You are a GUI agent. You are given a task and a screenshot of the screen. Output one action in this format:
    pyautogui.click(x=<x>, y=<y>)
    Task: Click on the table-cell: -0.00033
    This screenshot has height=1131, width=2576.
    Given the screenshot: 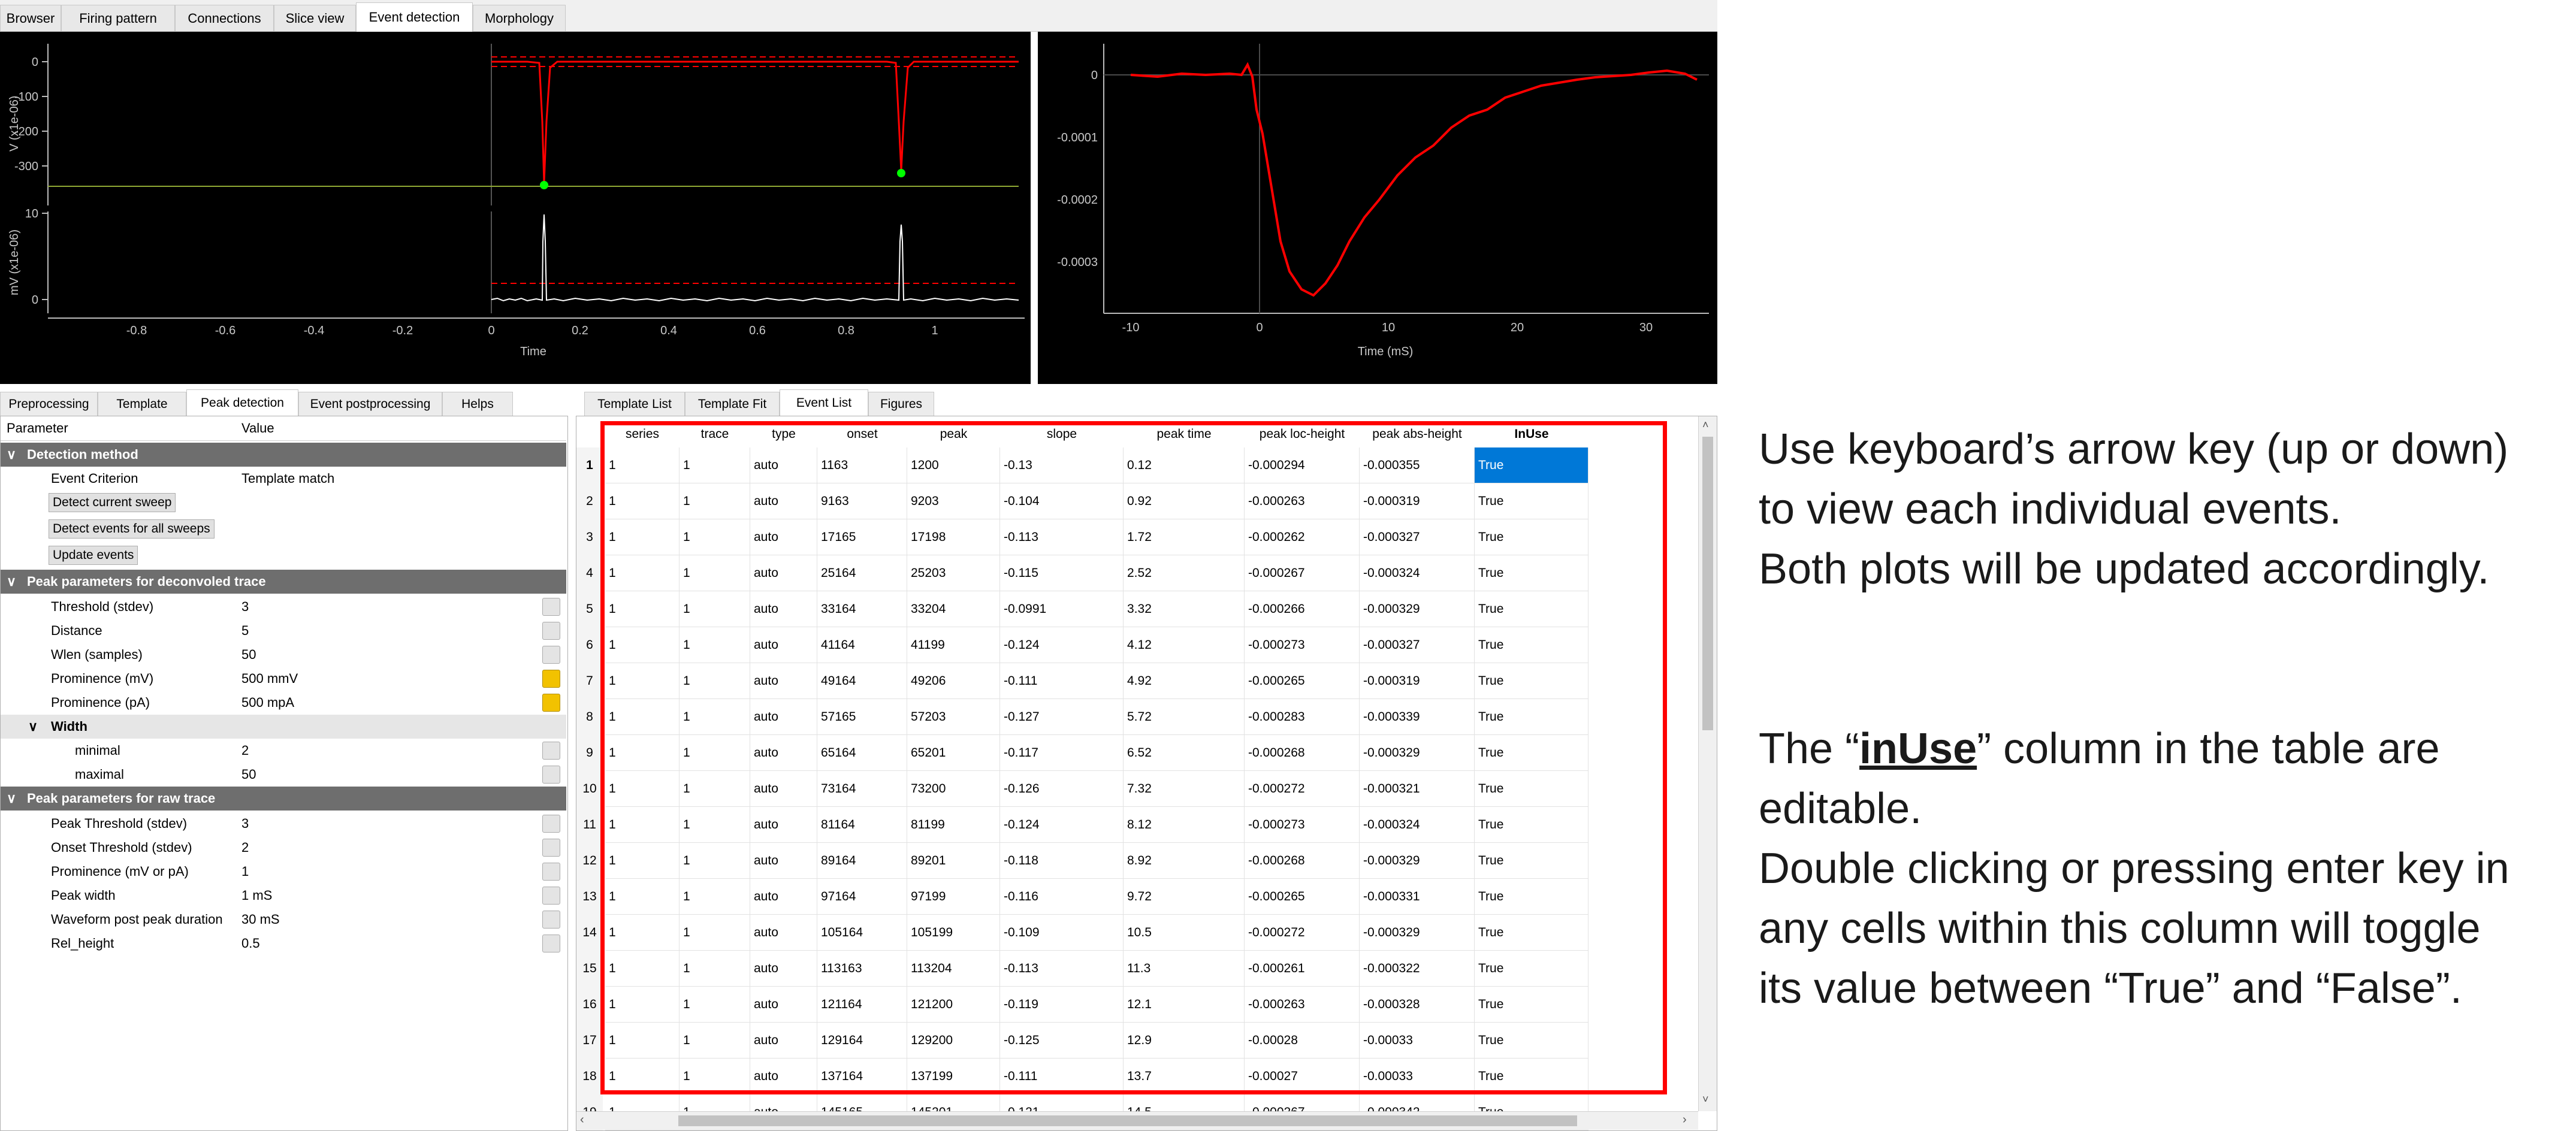 What is the action you would take?
    pyautogui.click(x=1417, y=1041)
    